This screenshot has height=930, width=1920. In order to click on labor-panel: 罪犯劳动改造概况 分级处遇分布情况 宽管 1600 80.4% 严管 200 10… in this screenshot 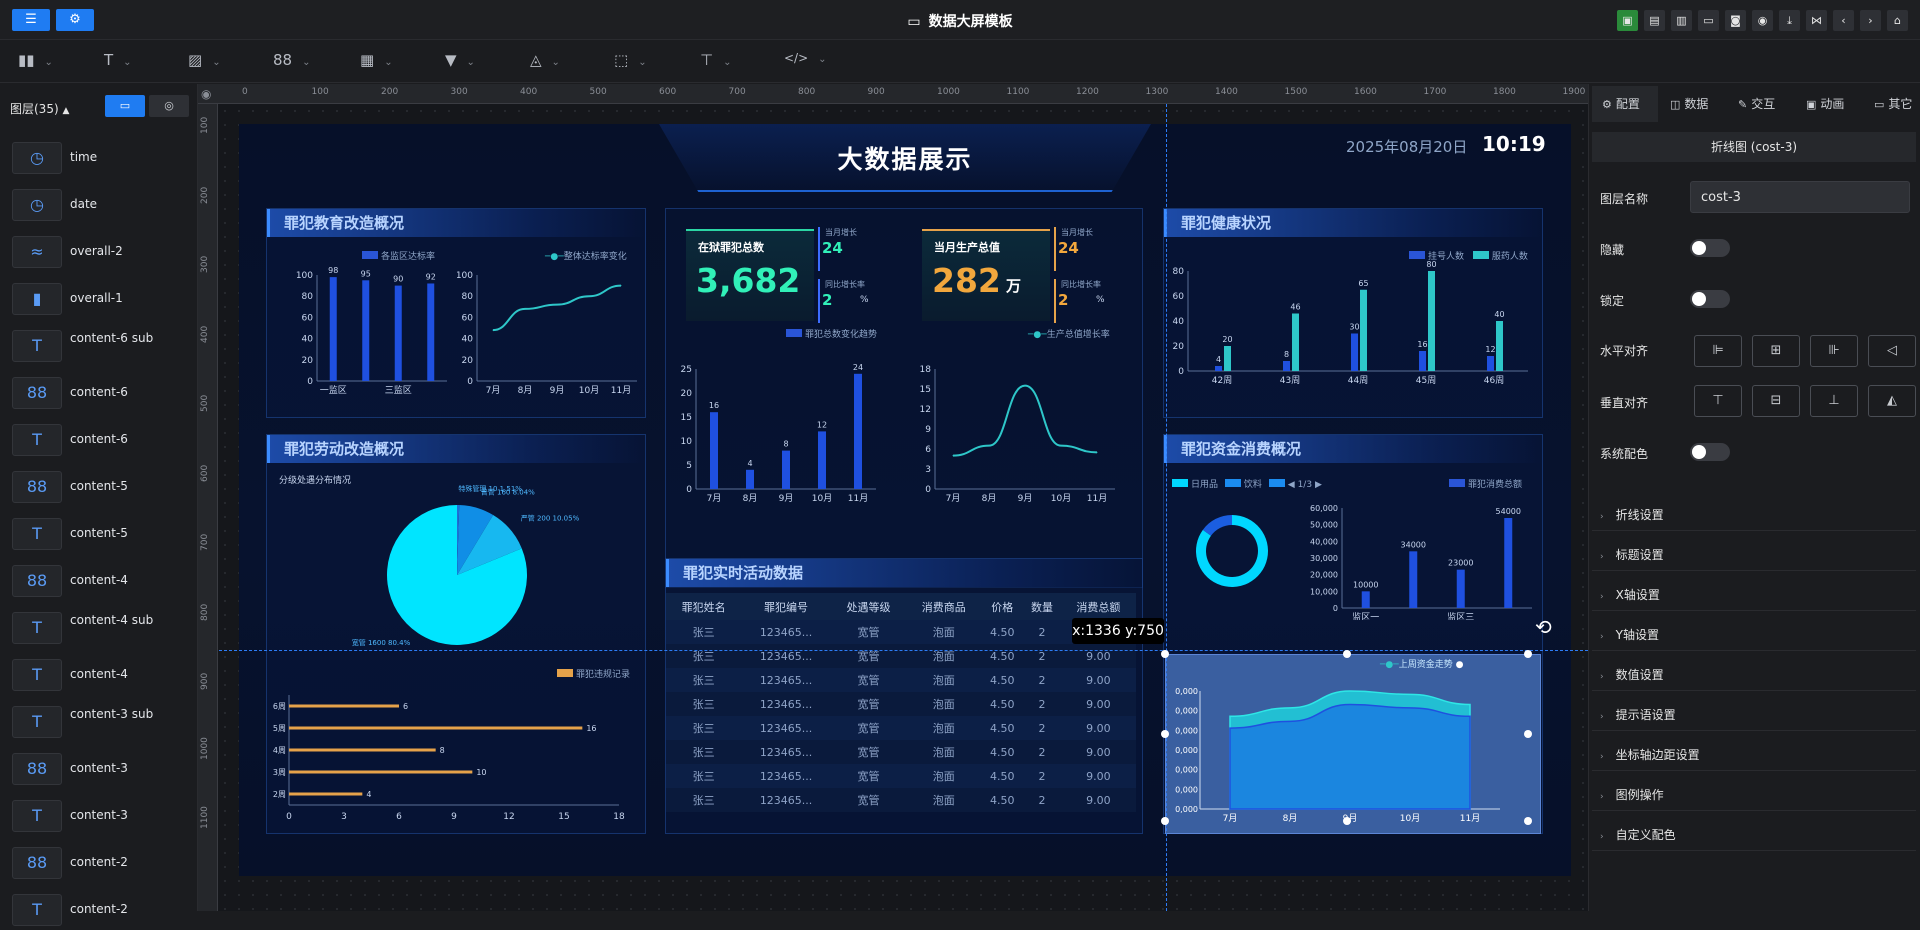, I will do `click(456, 634)`.